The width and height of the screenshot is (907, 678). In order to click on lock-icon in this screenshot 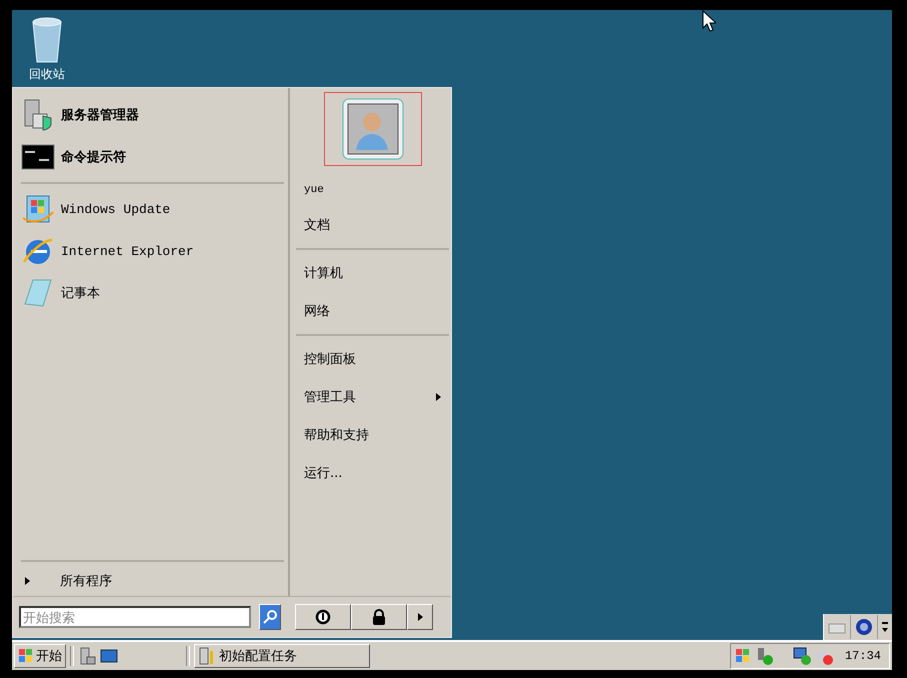, I will do `click(379, 617)`.